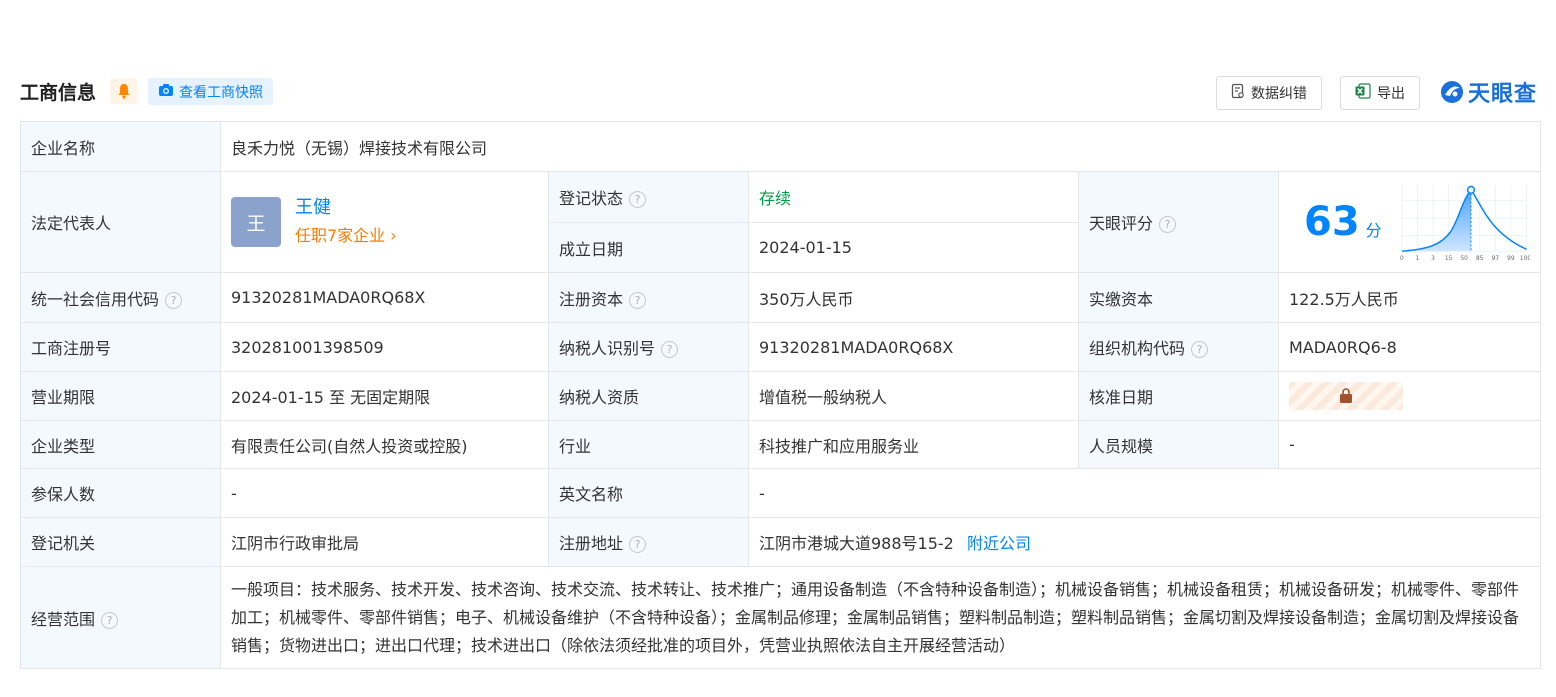 This screenshot has height=697, width=1556. What do you see at coordinates (1178, 347) in the screenshot?
I see `org-code-label: 组织机构代码?` at bounding box center [1178, 347].